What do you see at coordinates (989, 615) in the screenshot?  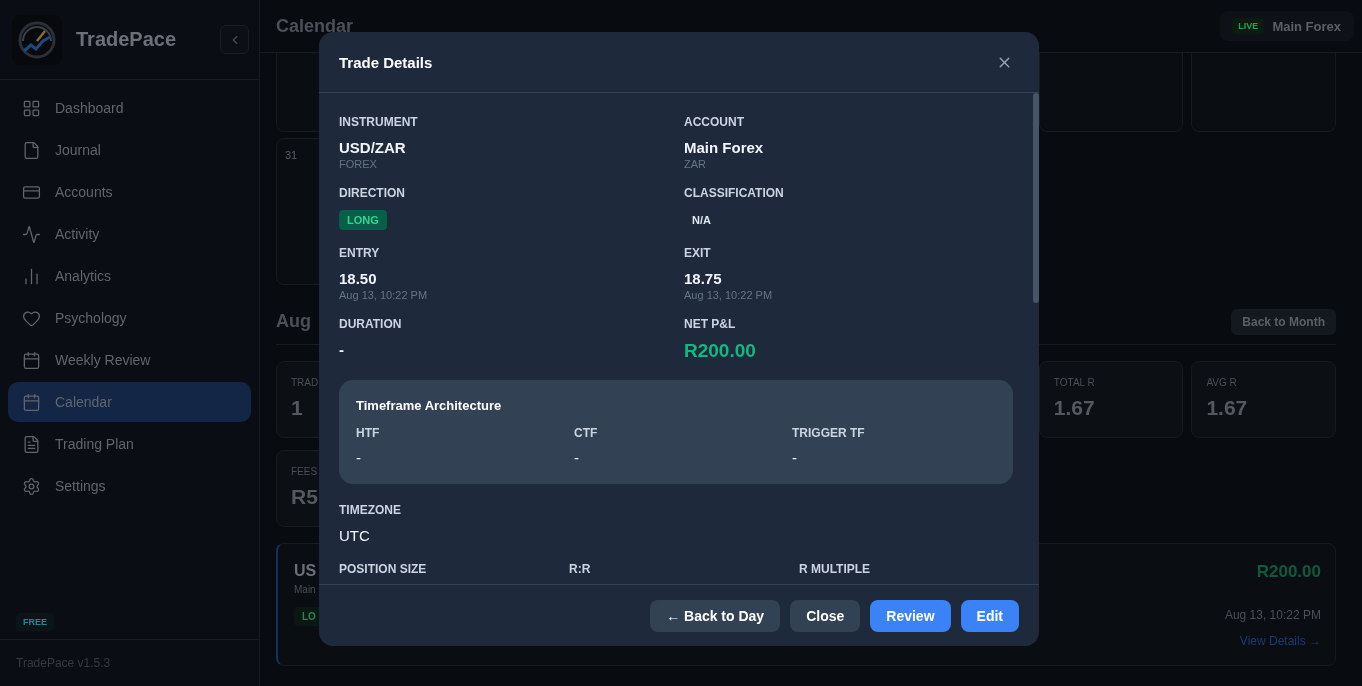 I see `dialog-button: Edit` at bounding box center [989, 615].